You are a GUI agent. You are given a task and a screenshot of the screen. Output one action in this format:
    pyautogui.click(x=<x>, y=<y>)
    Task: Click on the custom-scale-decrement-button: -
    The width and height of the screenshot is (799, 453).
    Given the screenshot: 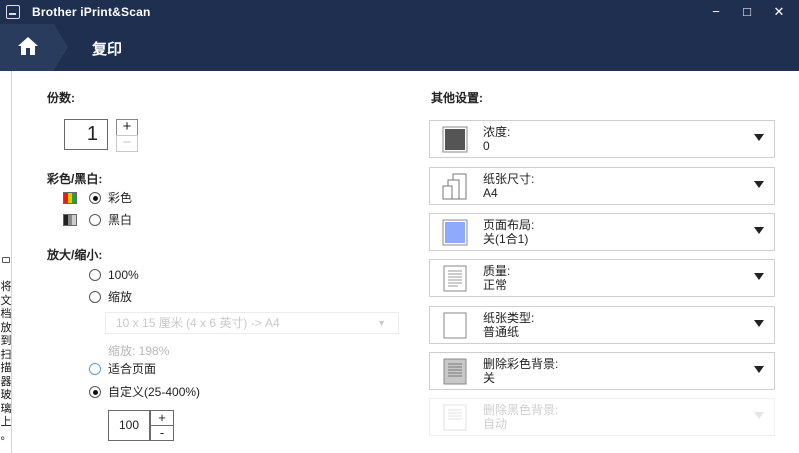 What is the action you would take?
    pyautogui.click(x=162, y=433)
    